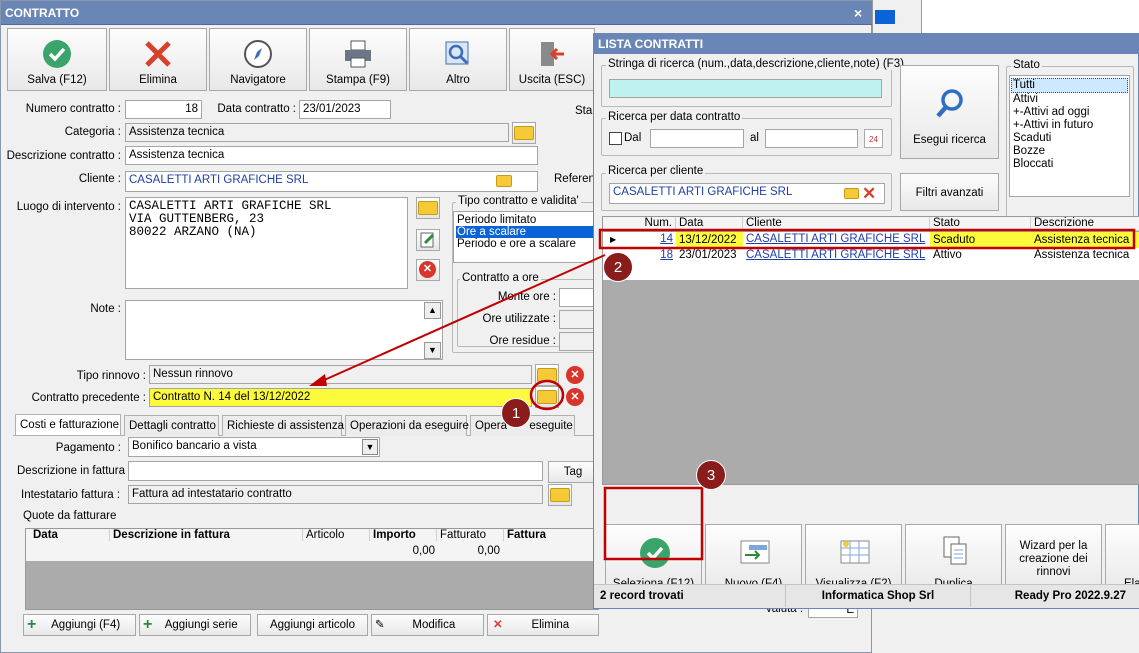 This screenshot has height=653, width=1139. What do you see at coordinates (318, 380) in the screenshot?
I see `arrow-head-icon` at bounding box center [318, 380].